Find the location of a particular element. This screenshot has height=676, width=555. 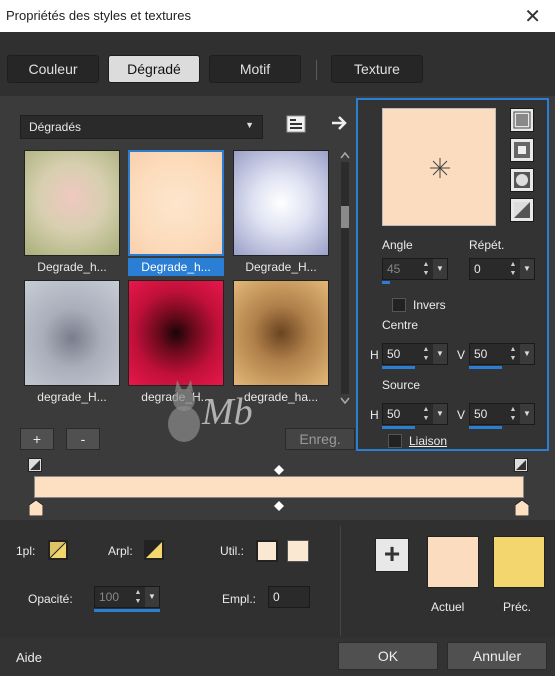

gradient-menu-icon is located at coordinates (296, 124).